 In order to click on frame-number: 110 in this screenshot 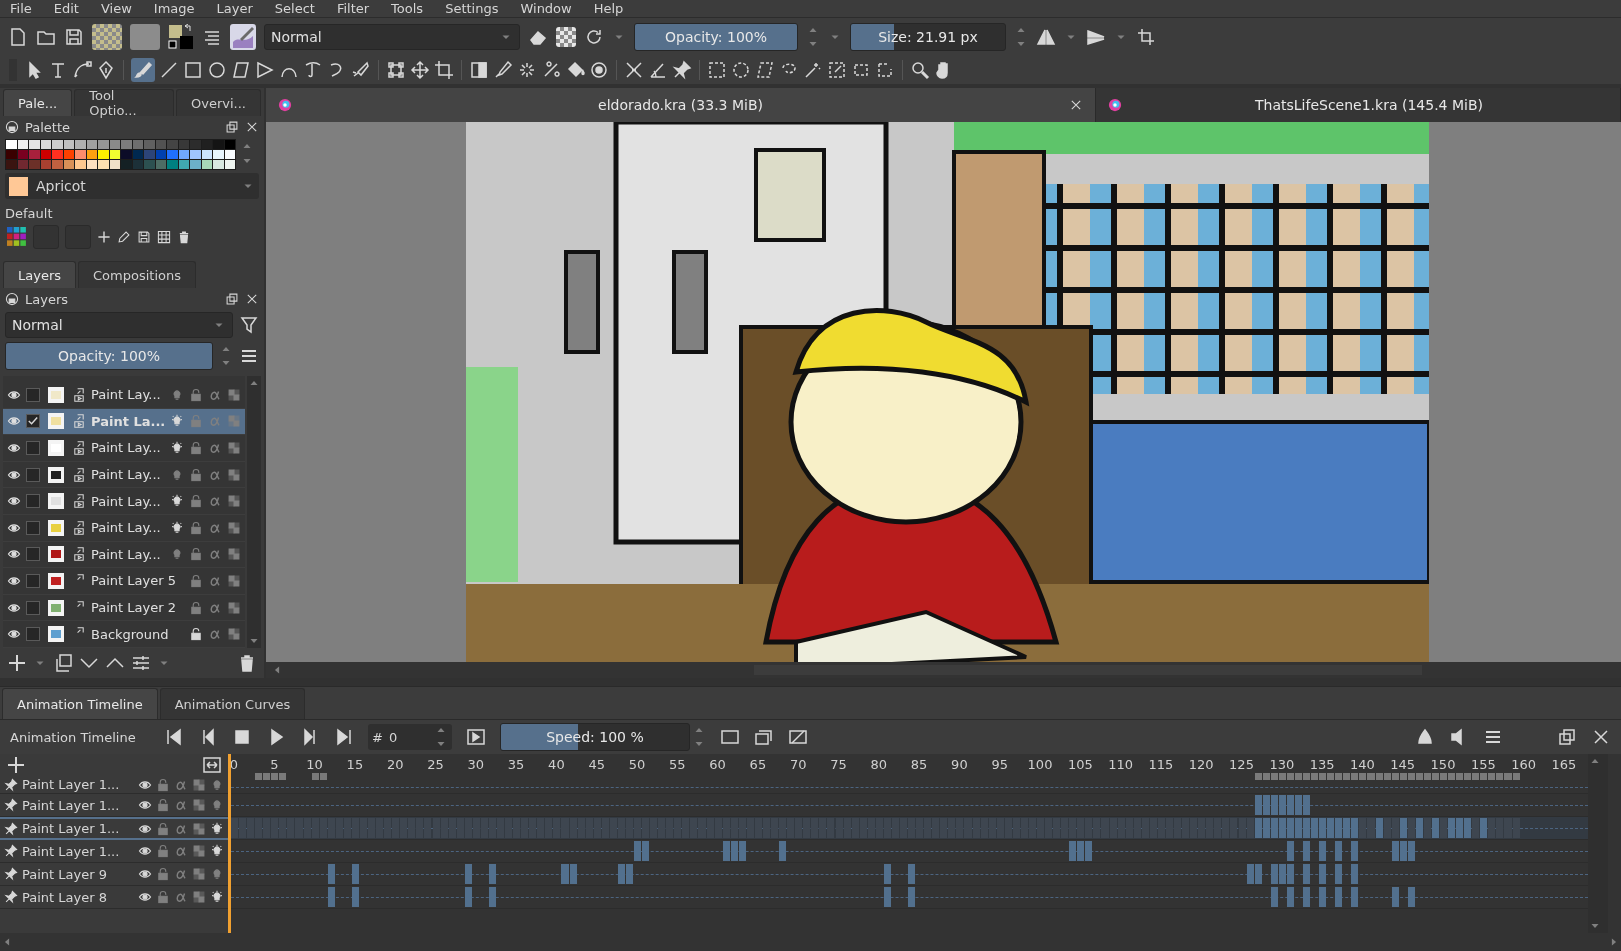, I will do `click(1120, 764)`.